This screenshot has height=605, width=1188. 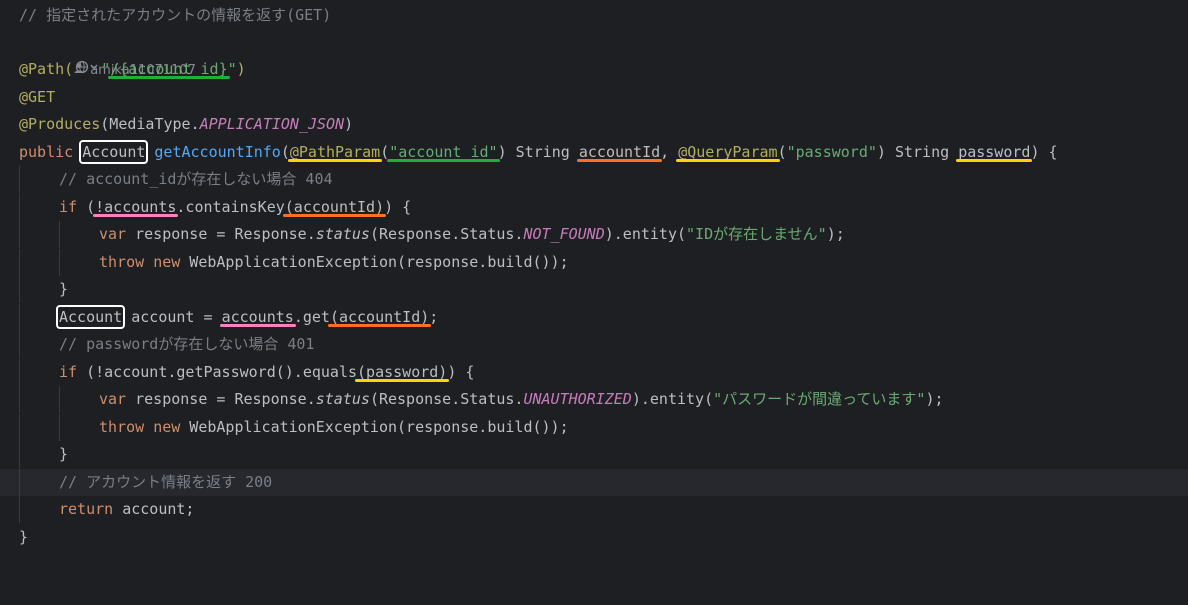 What do you see at coordinates (186, 124) in the screenshot?
I see `code-line-5: @Produces(MediaType.APPLICATION_JSON)` at bounding box center [186, 124].